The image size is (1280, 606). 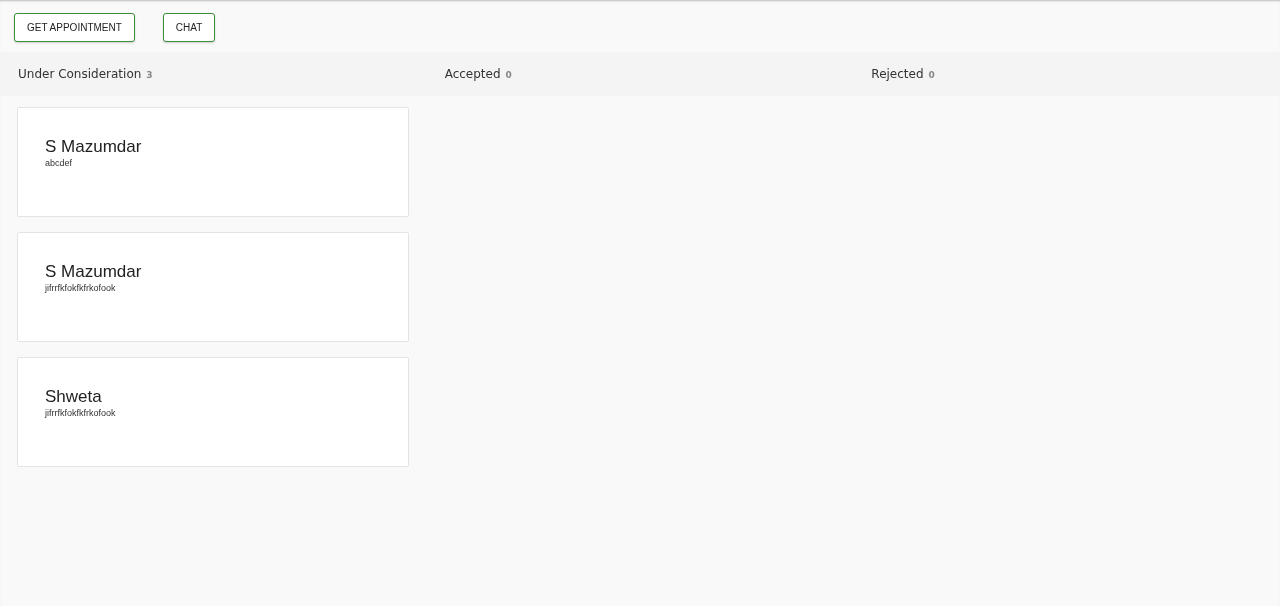 I want to click on candidate-note: abcdef, so click(x=59, y=163).